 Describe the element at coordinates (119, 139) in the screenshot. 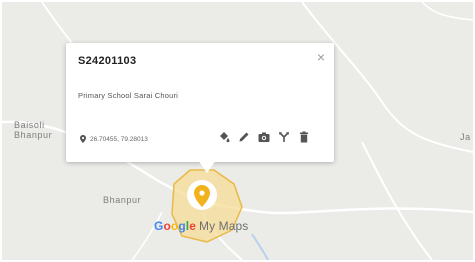

I see `coordinates-text: 26.70455, 79.28013` at that location.